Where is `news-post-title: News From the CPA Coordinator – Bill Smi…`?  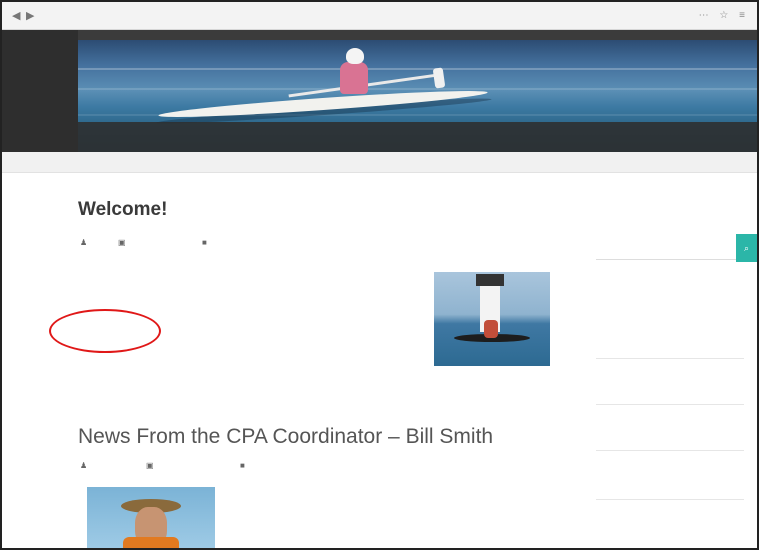 news-post-title: News From the CPA Coordinator – Bill Smi… is located at coordinates (285, 437).